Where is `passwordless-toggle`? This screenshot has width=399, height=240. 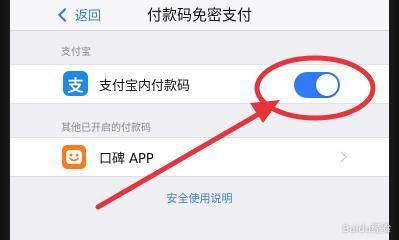
passwordless-toggle is located at coordinates (317, 85).